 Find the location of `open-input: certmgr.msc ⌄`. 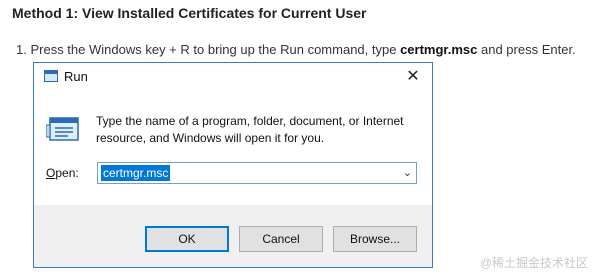

open-input: certmgr.msc ⌄ is located at coordinates (257, 173).